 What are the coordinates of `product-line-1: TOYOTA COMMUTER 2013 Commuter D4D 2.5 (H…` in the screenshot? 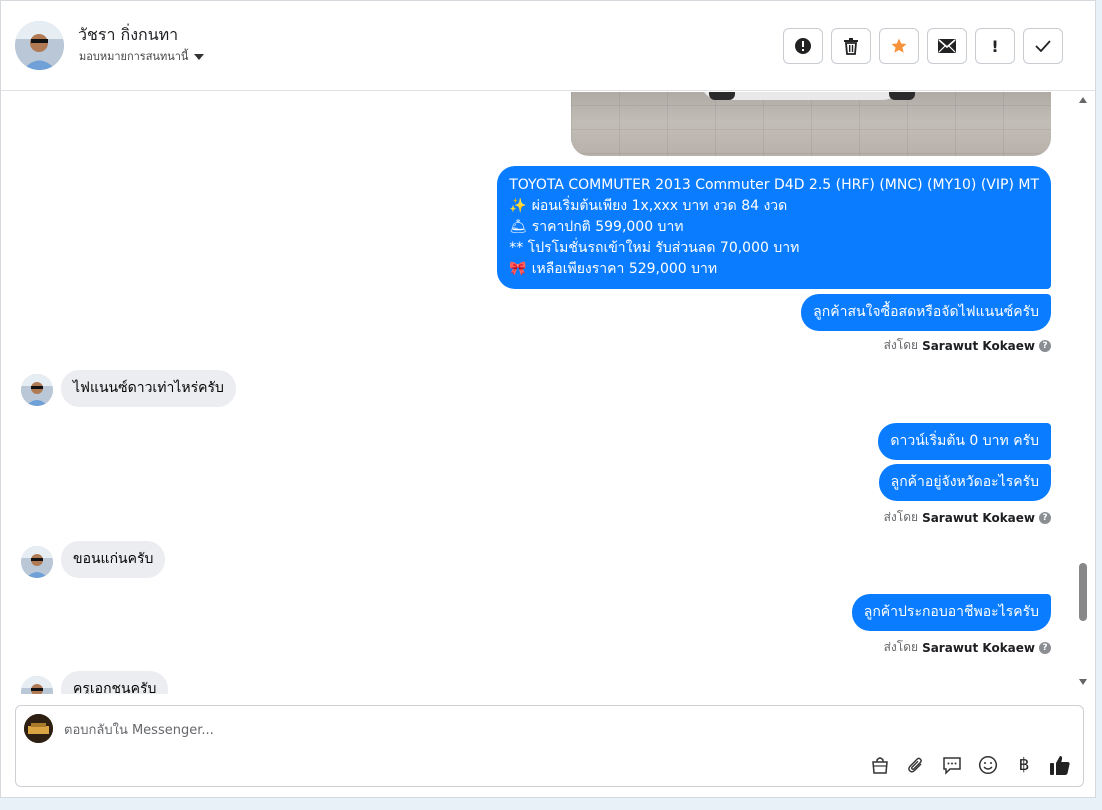 It's located at (774, 185).